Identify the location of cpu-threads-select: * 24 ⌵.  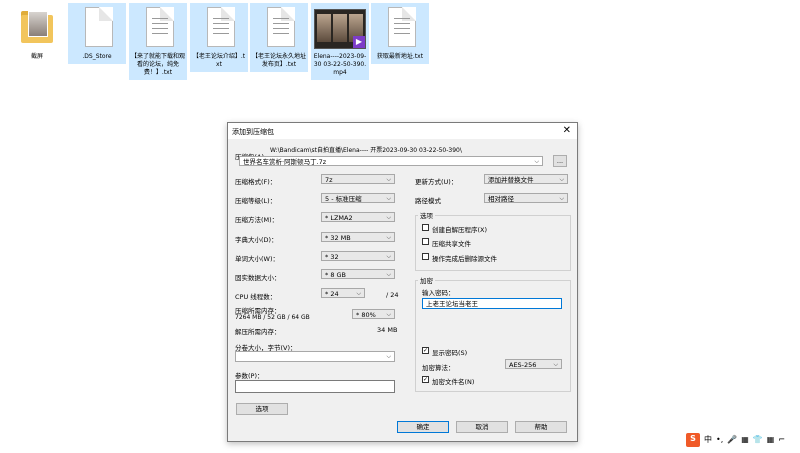
(343, 293).